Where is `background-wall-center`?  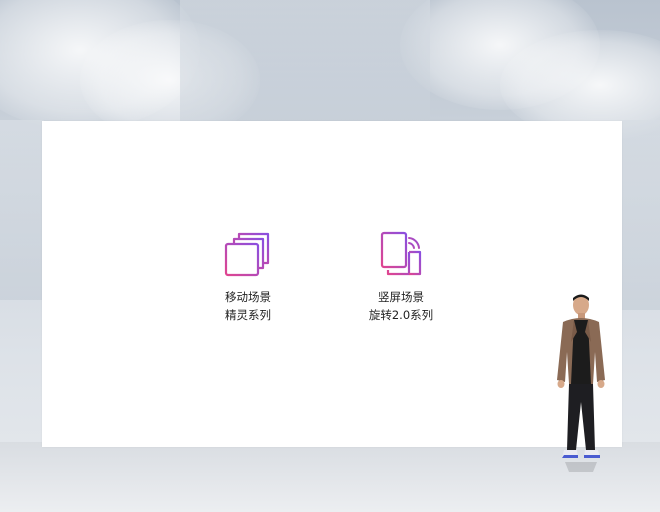
background-wall-center is located at coordinates (305, 61).